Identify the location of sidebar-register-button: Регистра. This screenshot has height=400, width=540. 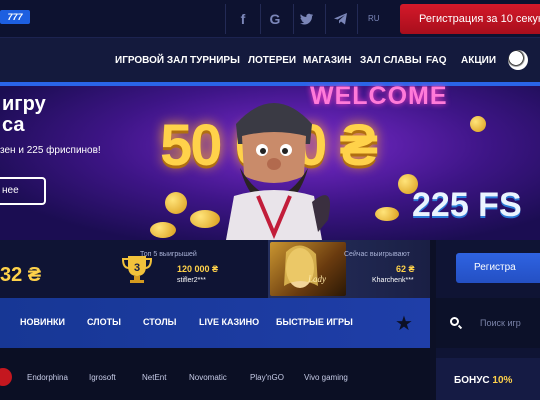
(498, 268).